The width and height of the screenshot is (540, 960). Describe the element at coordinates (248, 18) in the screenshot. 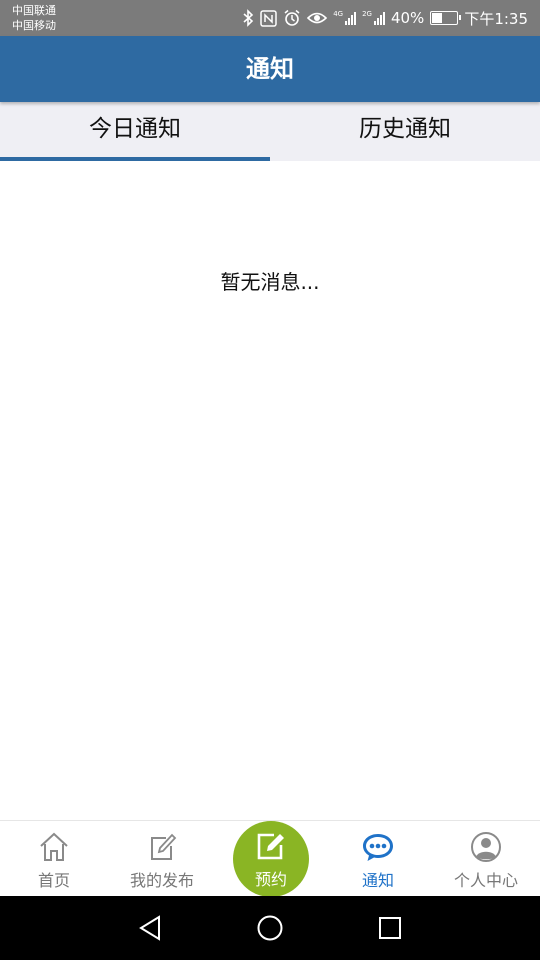

I see `bluetooth-icon` at that location.